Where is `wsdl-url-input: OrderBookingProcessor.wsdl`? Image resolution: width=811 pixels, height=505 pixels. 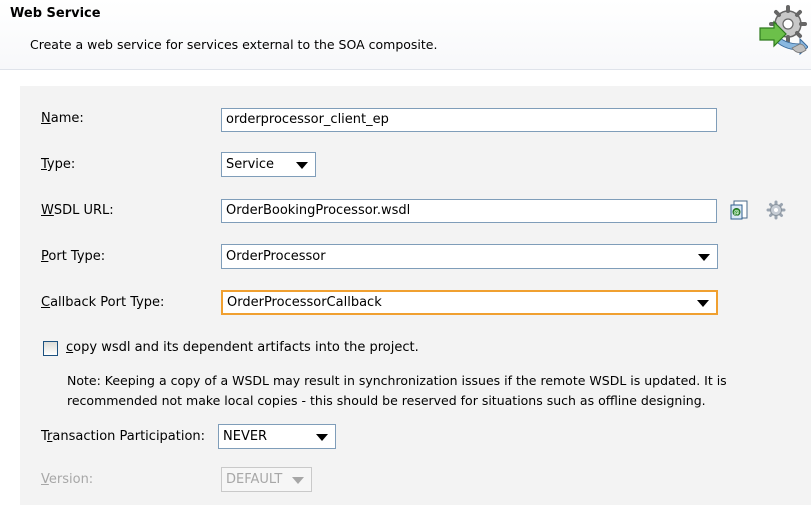 wsdl-url-input: OrderBookingProcessor.wsdl is located at coordinates (469, 211).